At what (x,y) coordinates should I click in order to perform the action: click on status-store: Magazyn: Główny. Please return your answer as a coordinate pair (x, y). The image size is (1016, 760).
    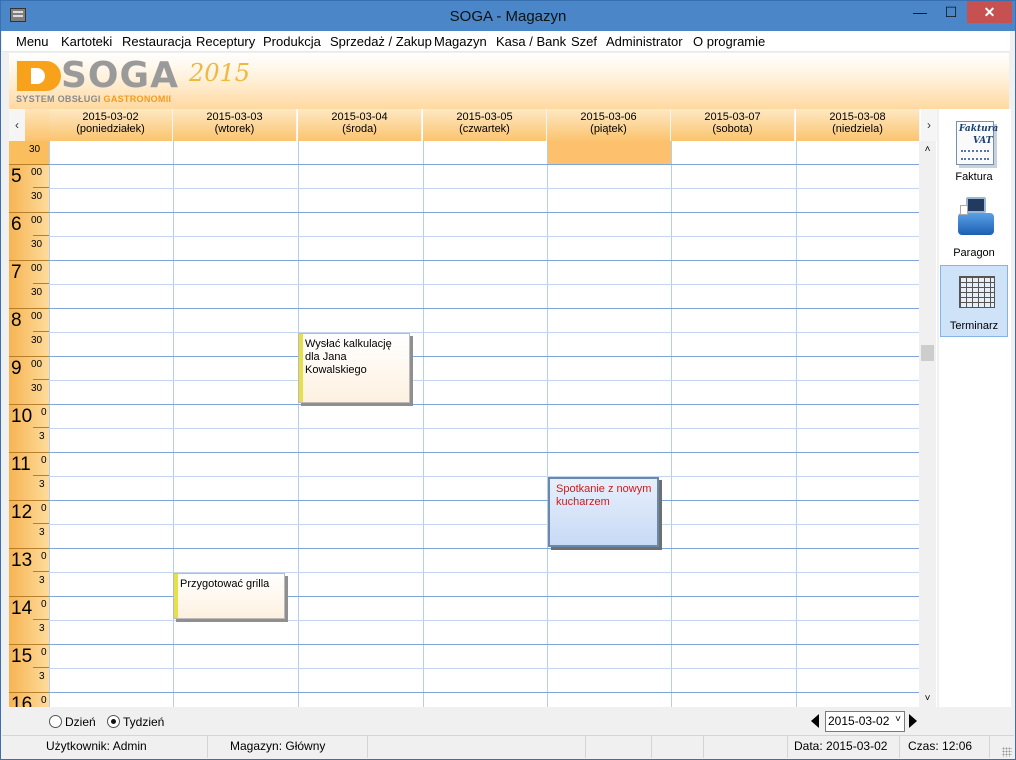
    Looking at the image, I should click on (288, 747).